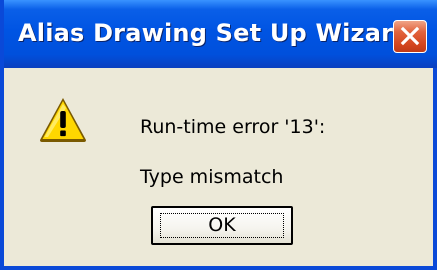 The image size is (437, 270). Describe the element at coordinates (212, 177) in the screenshot. I see `error-message-text: Type mismatch` at that location.